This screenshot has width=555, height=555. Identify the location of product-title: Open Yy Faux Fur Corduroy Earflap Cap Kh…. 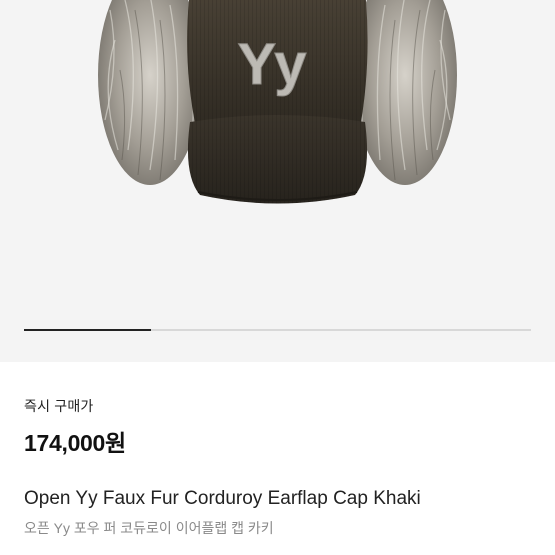
(222, 498).